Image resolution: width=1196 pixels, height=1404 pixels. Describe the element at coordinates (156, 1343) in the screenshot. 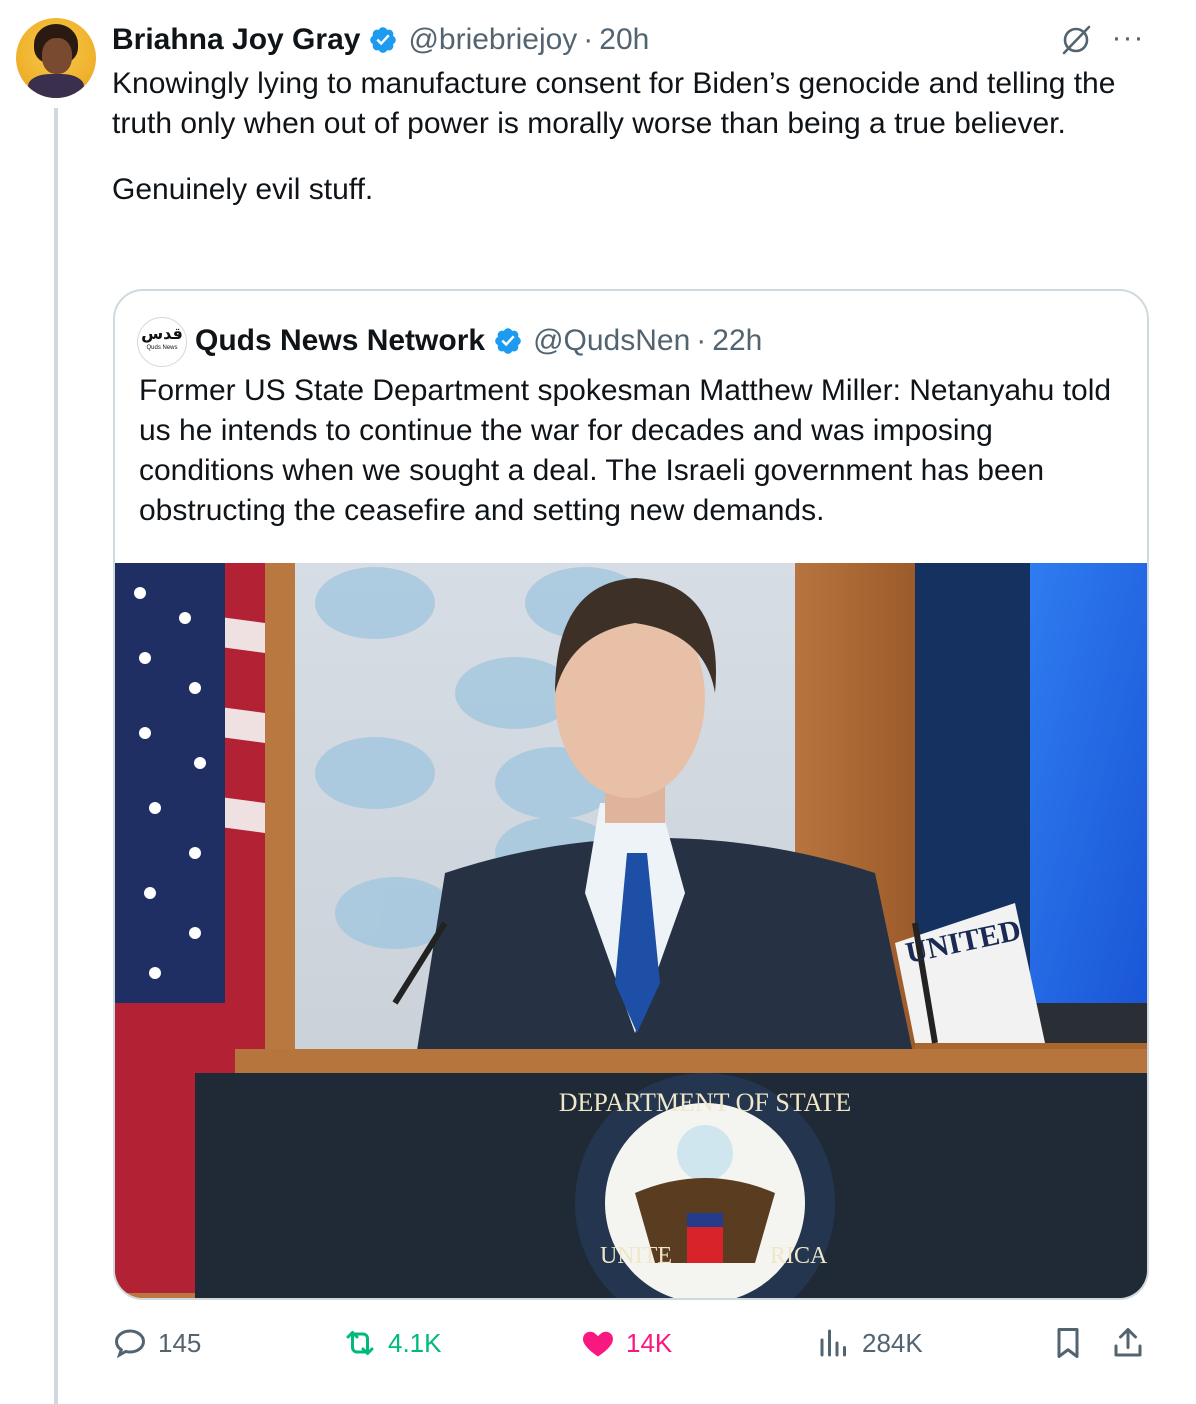

I see `reply-button: 145` at that location.